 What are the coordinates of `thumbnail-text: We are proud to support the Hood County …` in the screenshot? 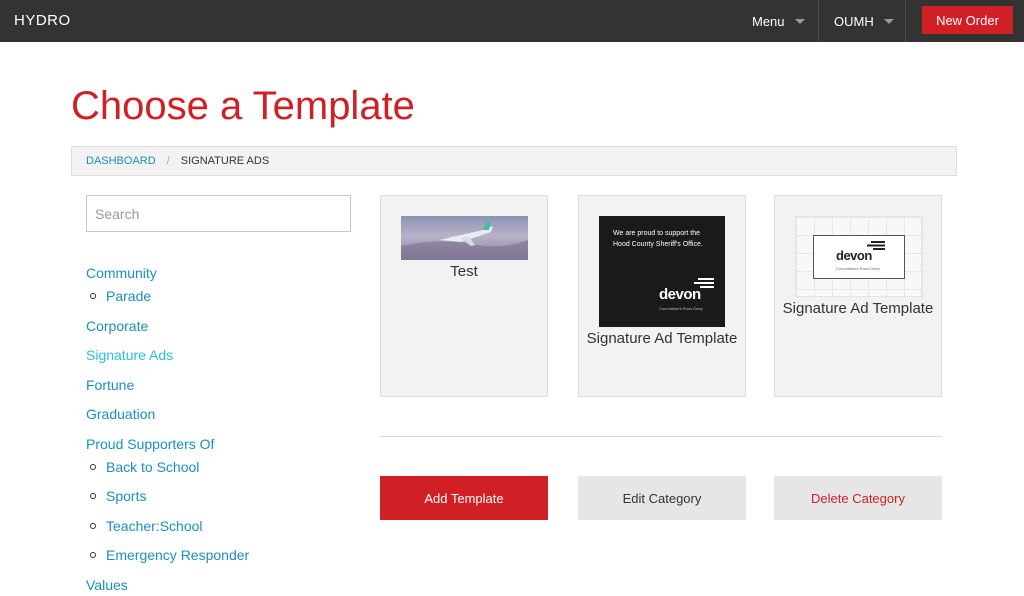 It's located at (658, 239).